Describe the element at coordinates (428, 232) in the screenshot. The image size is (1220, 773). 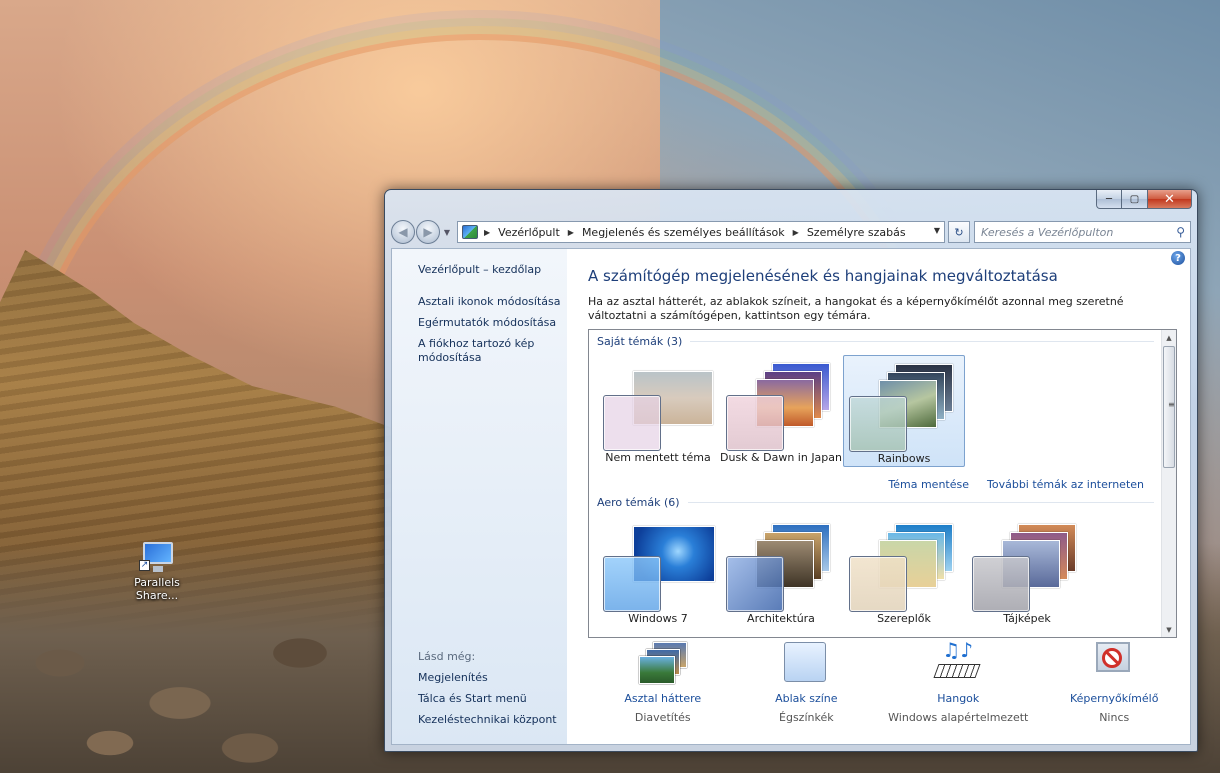
I see `forward-button: ▶` at that location.